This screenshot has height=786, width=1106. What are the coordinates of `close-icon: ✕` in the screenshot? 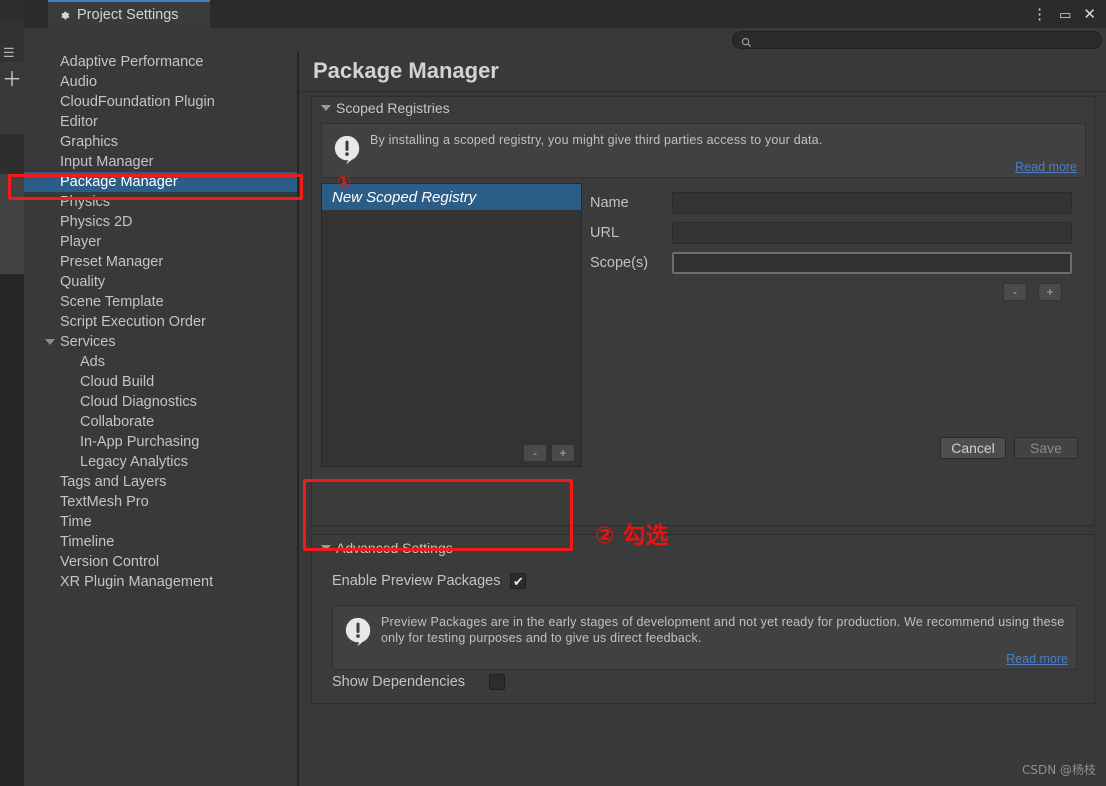 It's located at (1089, 14).